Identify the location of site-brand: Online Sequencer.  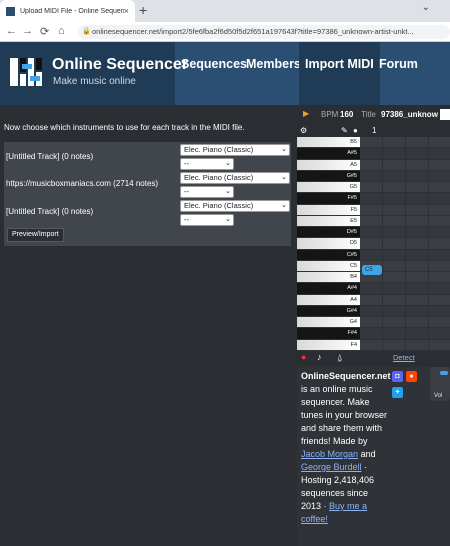
(120, 64).